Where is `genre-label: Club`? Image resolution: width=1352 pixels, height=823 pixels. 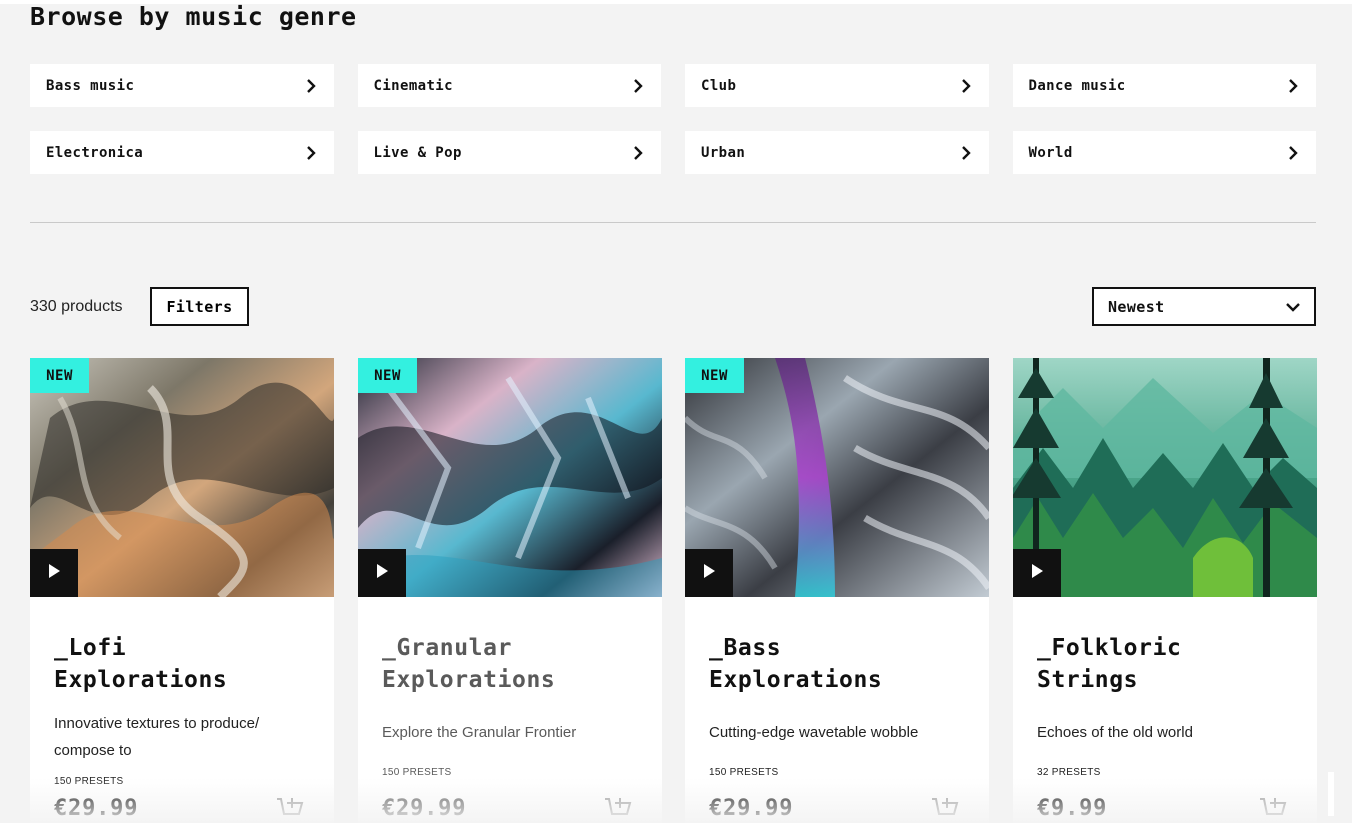 genre-label: Club is located at coordinates (719, 85).